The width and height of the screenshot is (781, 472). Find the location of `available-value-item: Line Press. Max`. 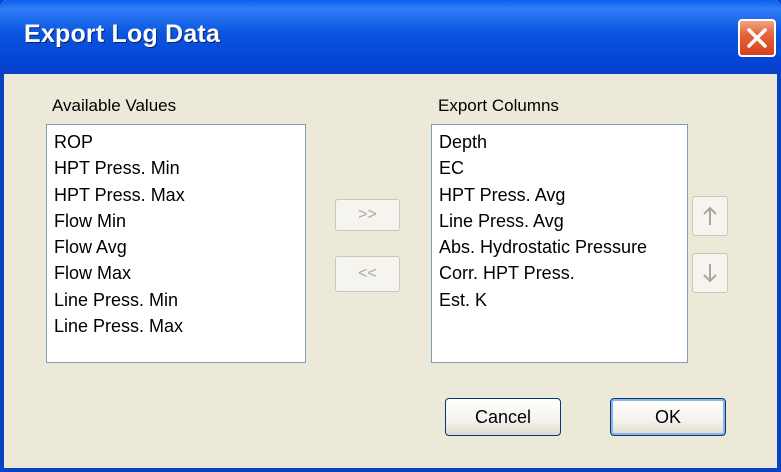

available-value-item: Line Press. Max is located at coordinates (179, 326).